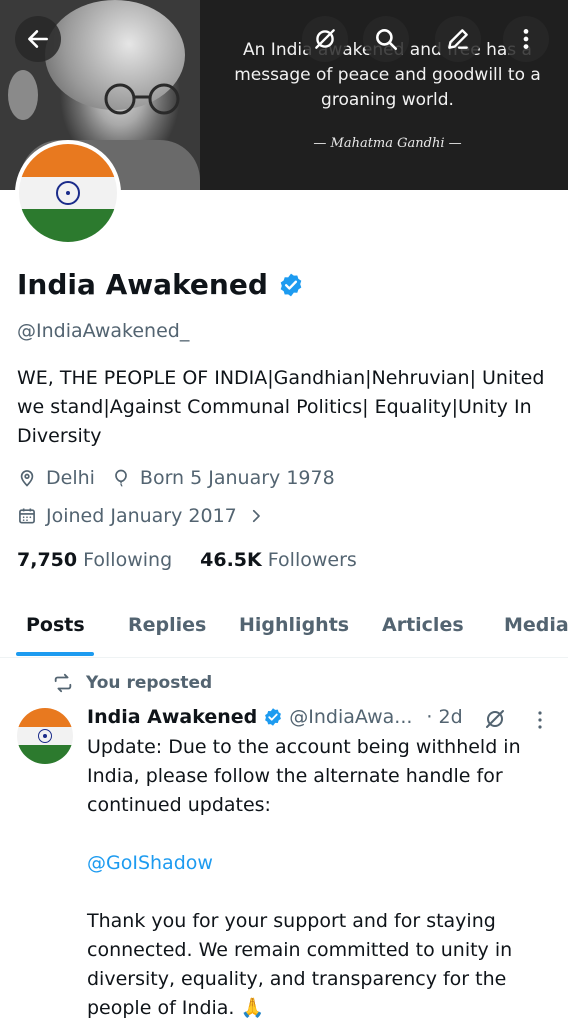 This screenshot has height=1024, width=568. Describe the element at coordinates (70, 478) in the screenshot. I see `profile-location: Delhi` at that location.